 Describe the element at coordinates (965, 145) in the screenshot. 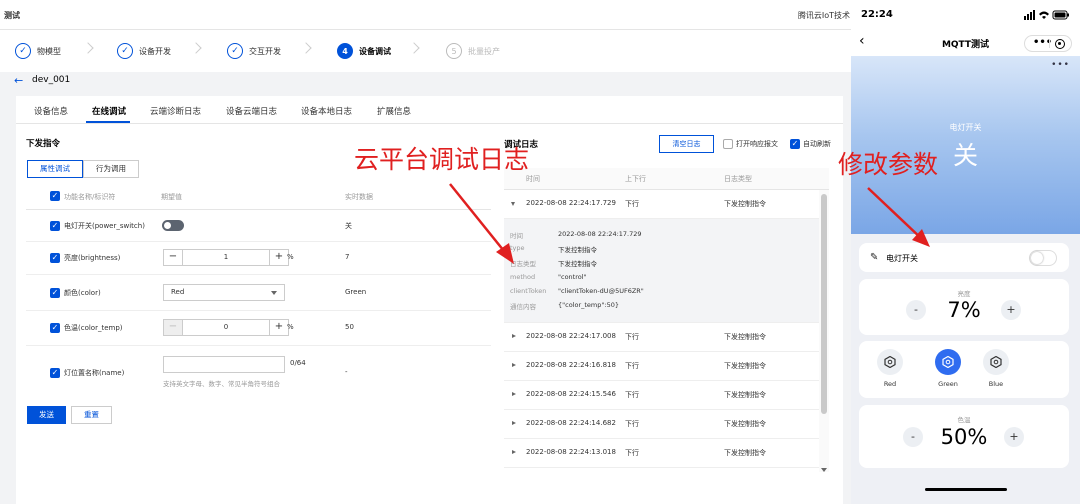

I see `light-status-hero: ••• 电灯开关 关` at that location.